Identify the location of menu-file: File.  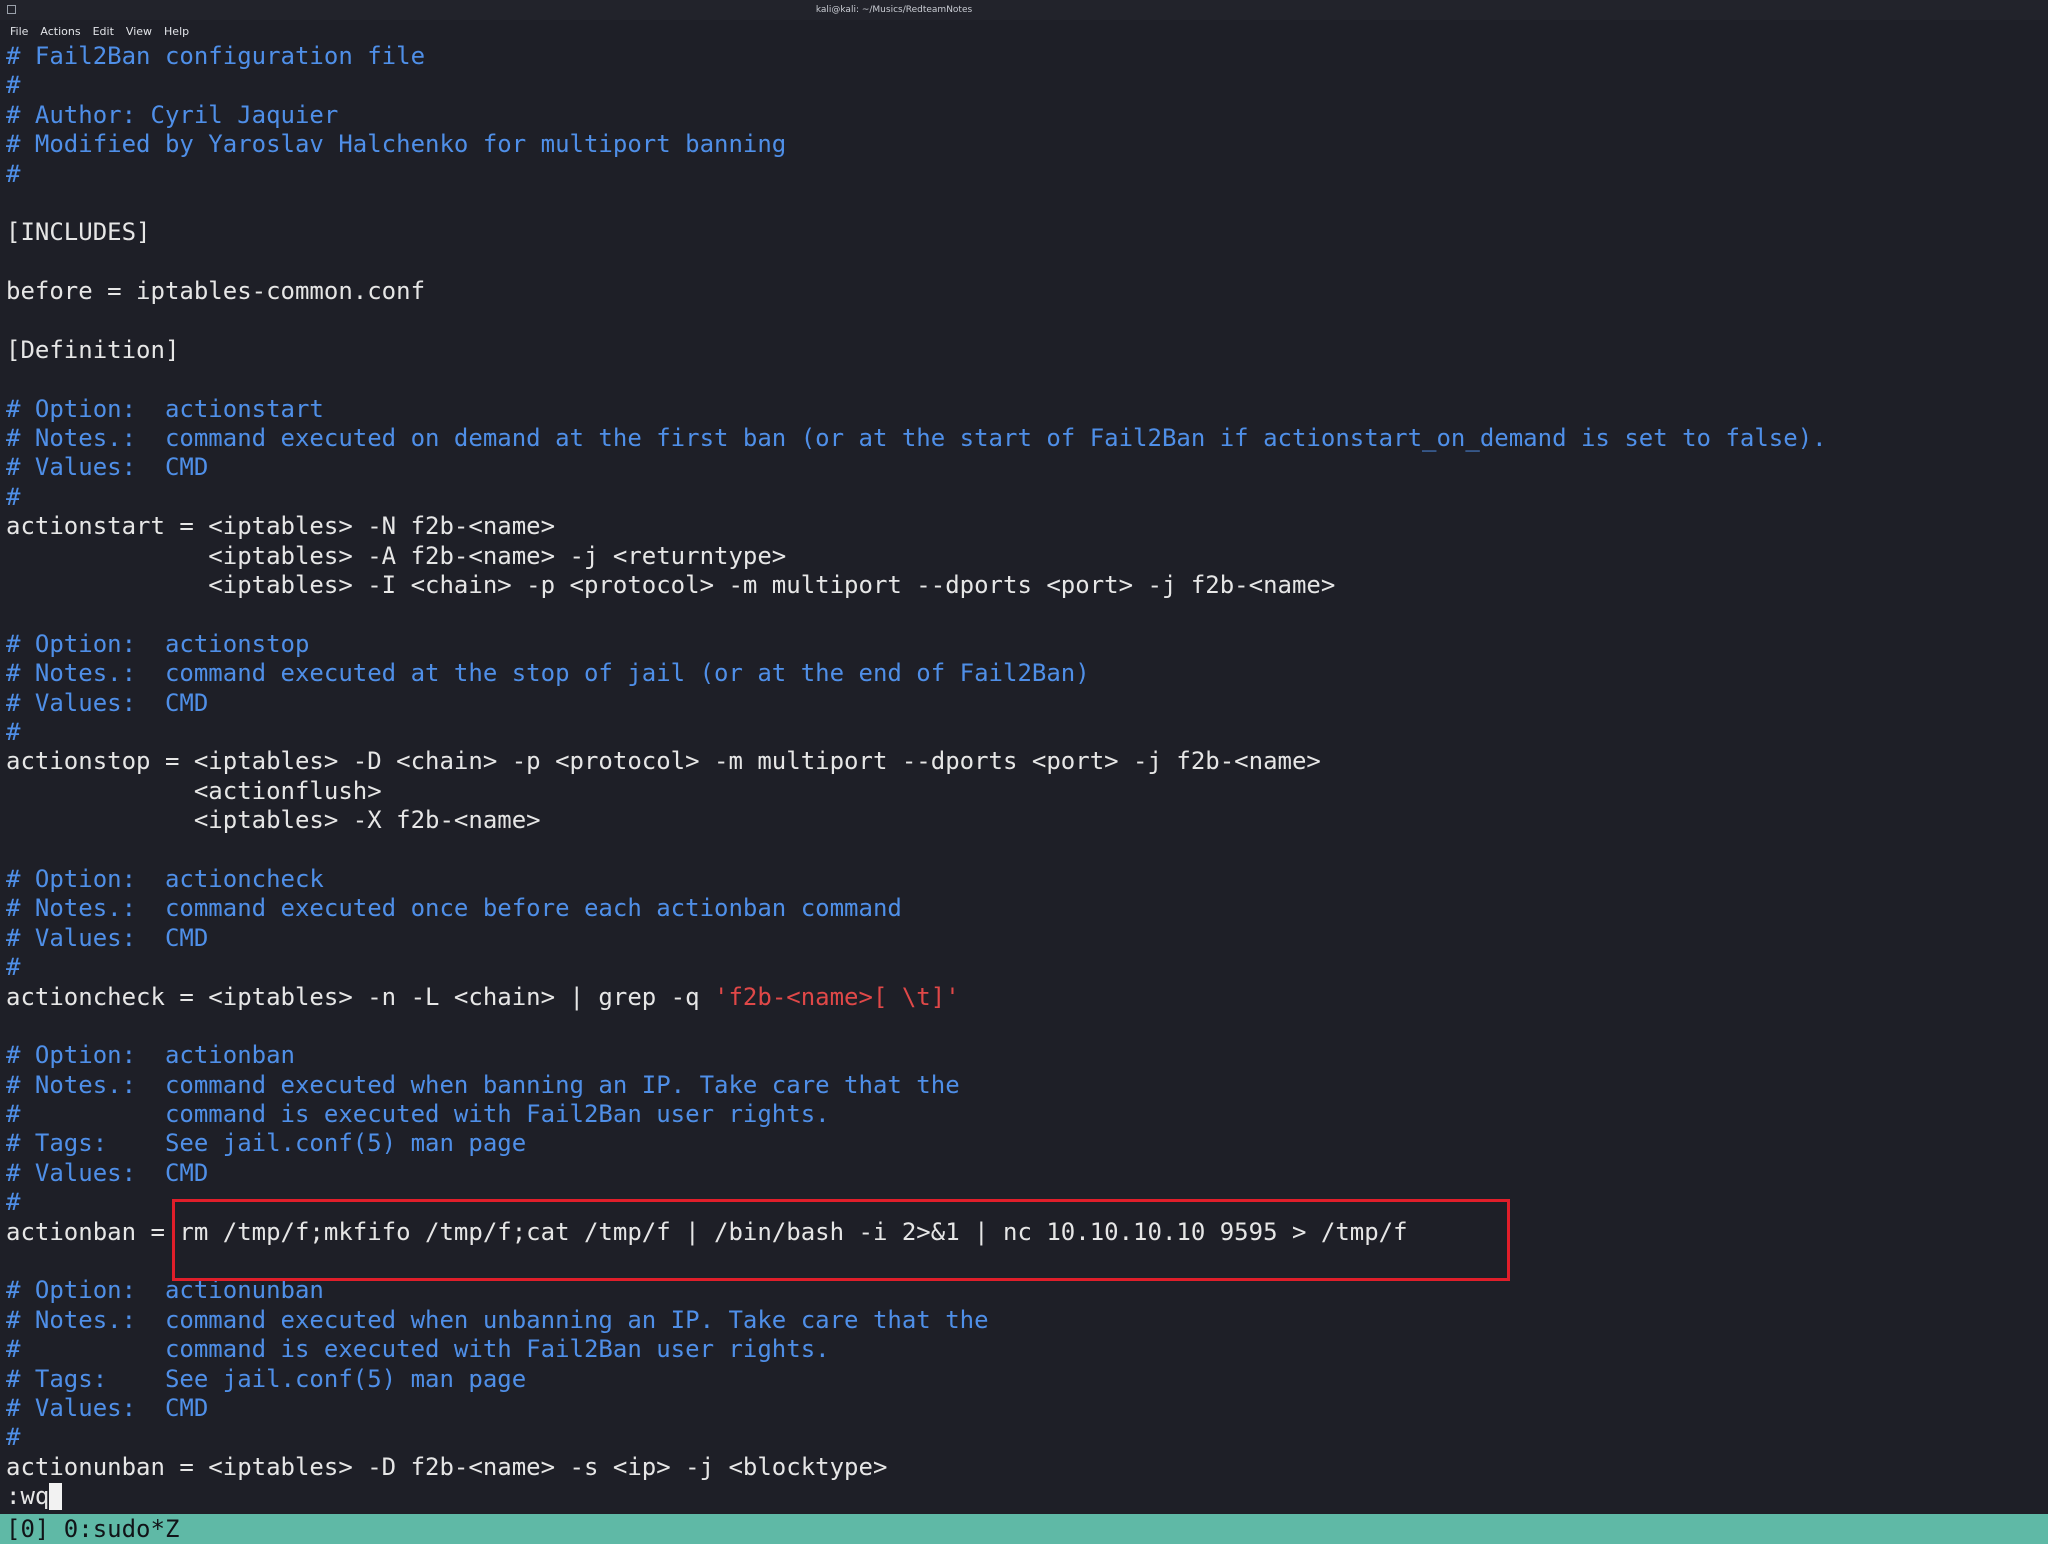
(19, 31).